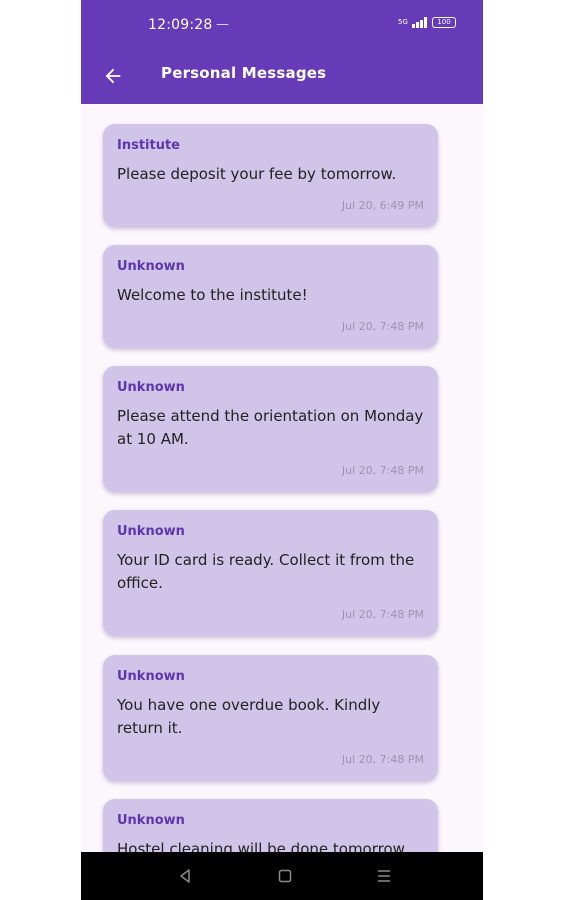  I want to click on message-sender: Institute, so click(149, 145).